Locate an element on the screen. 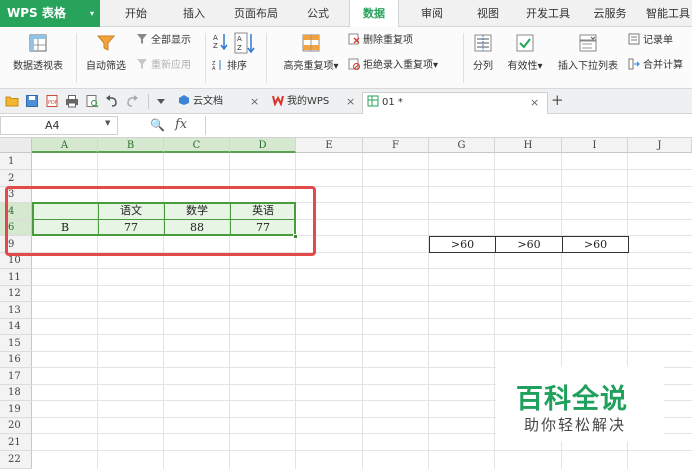 This screenshot has width=692, height=469. print-icon is located at coordinates (72, 101).